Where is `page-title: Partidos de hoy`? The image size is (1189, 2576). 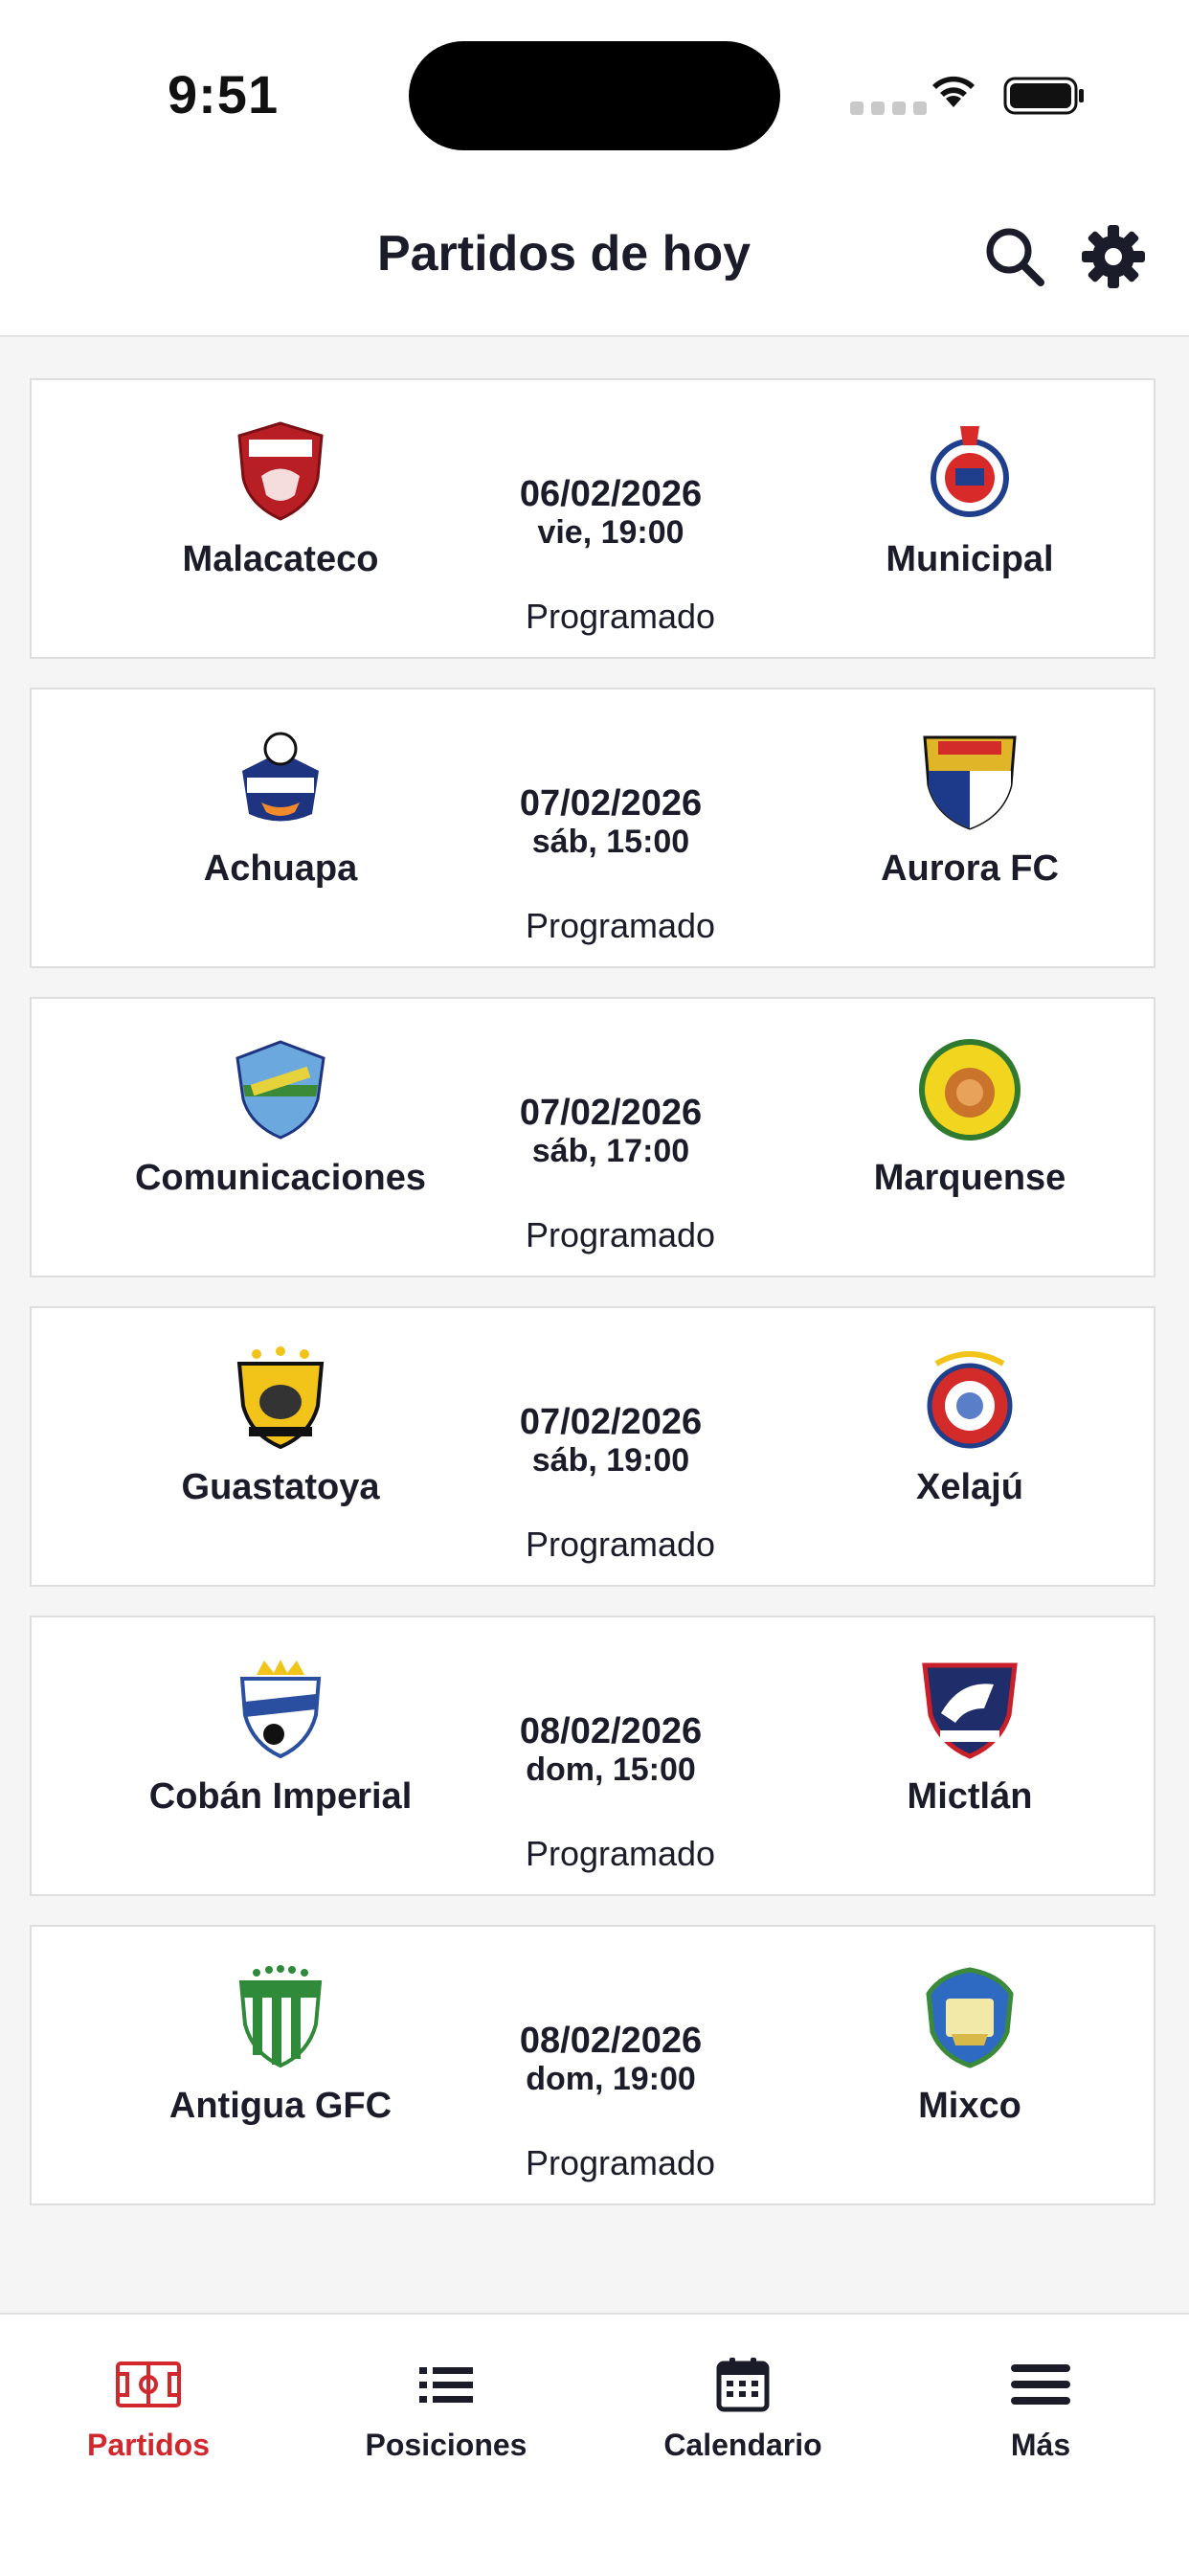
page-title: Partidos de hoy is located at coordinates (564, 254).